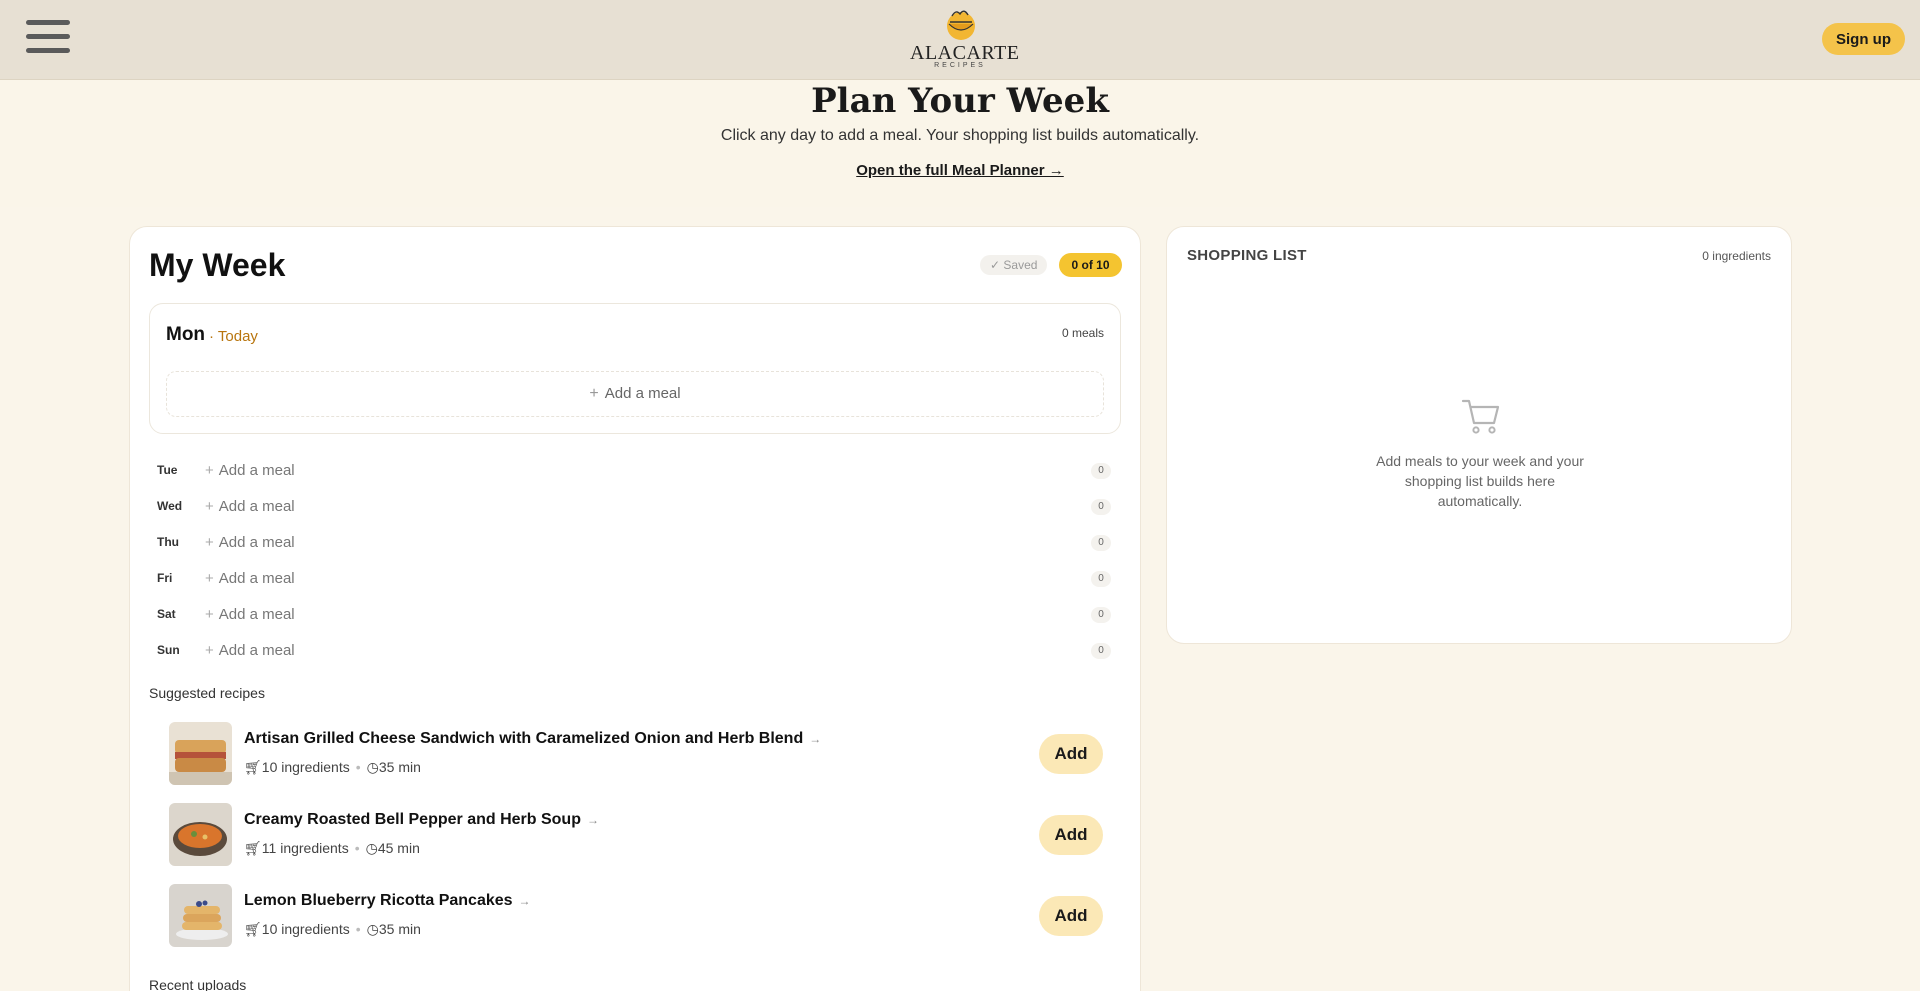 The width and height of the screenshot is (1920, 991). What do you see at coordinates (398, 848) in the screenshot?
I see `recipe-time: 45 min` at bounding box center [398, 848].